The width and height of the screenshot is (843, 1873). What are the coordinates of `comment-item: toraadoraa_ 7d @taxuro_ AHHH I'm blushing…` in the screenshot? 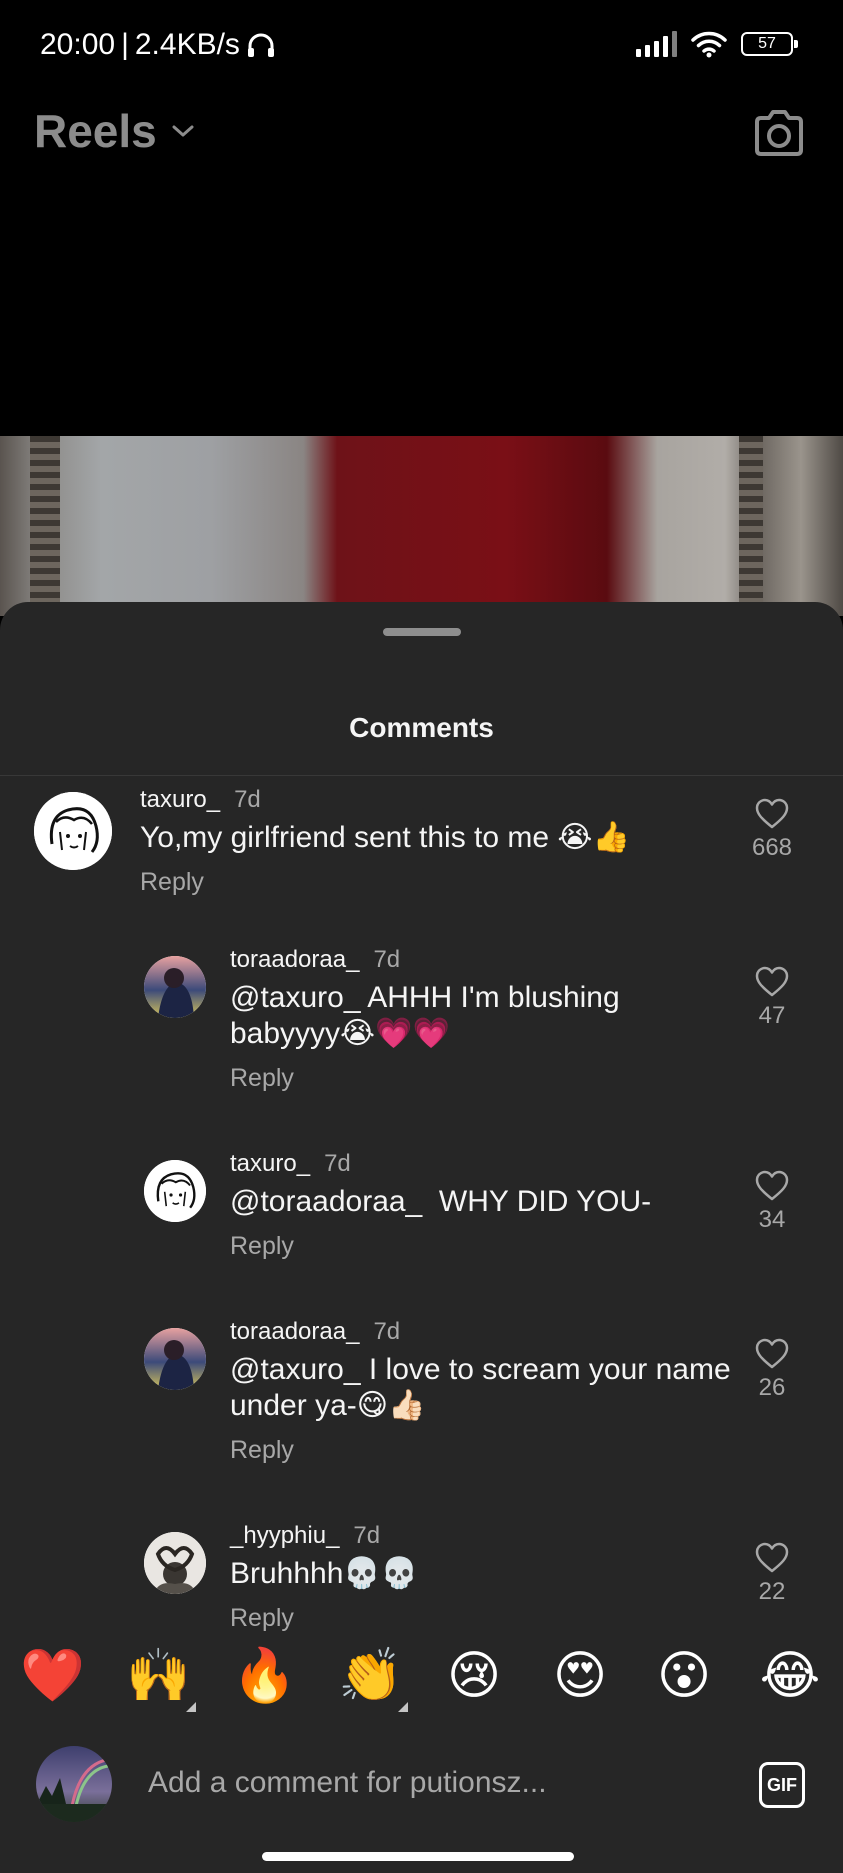 It's located at (421, 1039).